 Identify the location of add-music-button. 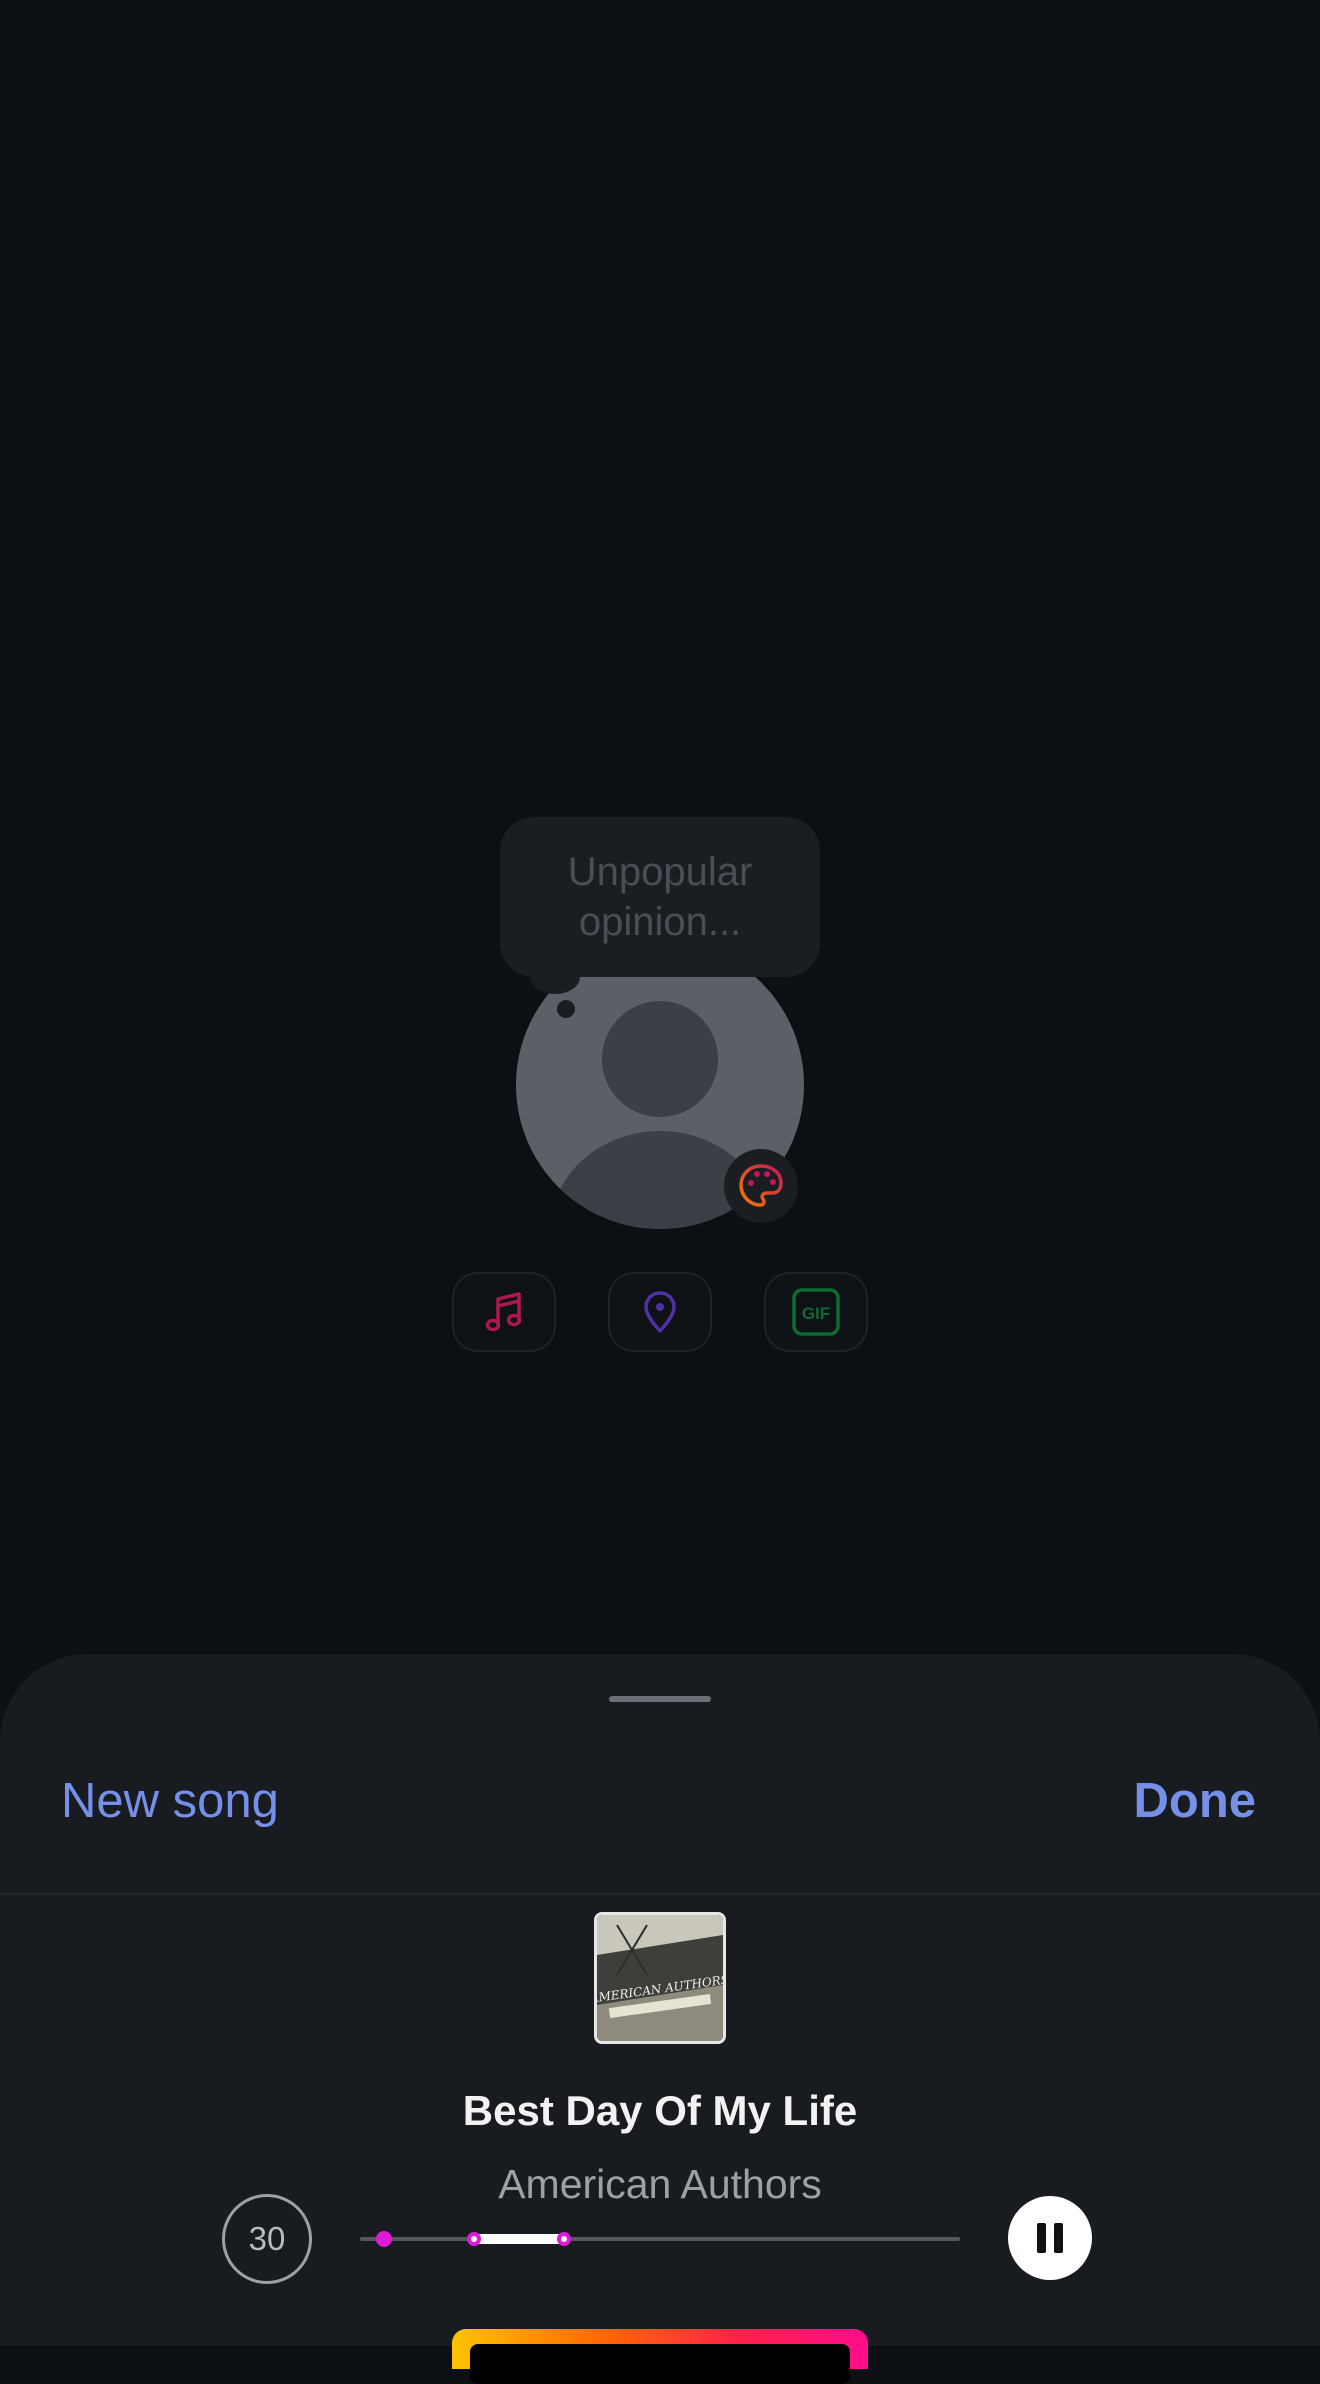
(504, 1312).